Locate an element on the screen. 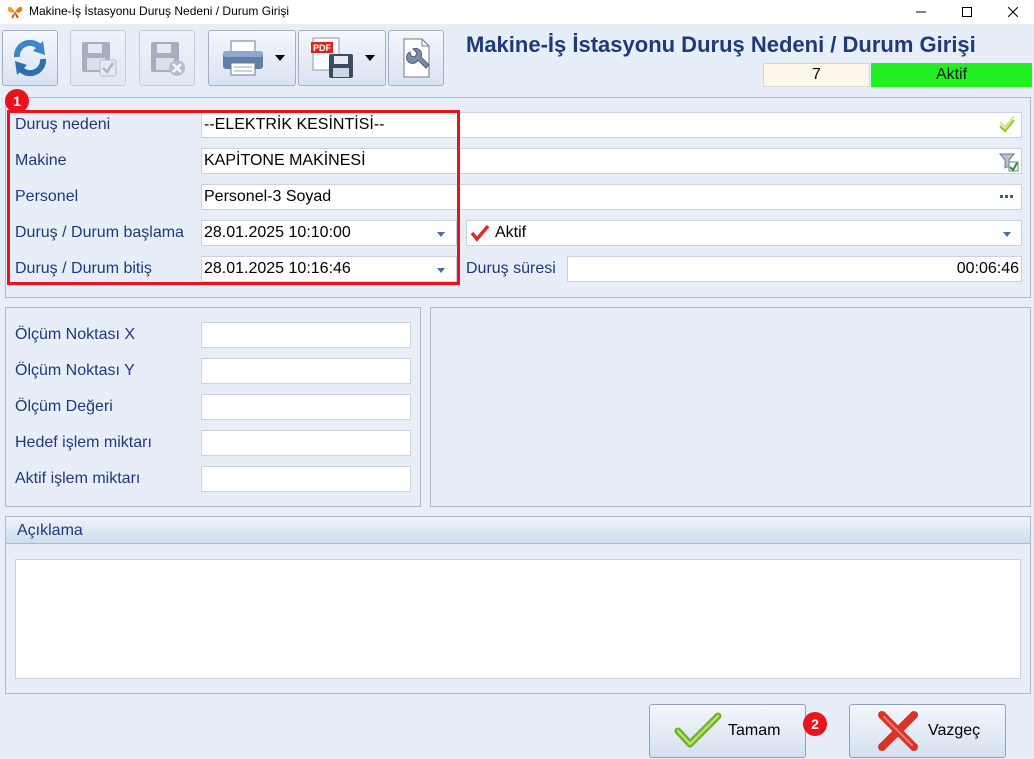 The image size is (1034, 759). ok-button: Tamam is located at coordinates (727, 731).